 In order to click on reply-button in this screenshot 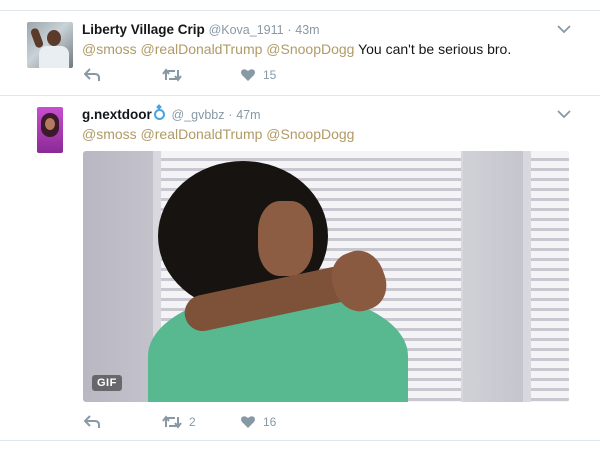, I will do `click(92, 422)`.